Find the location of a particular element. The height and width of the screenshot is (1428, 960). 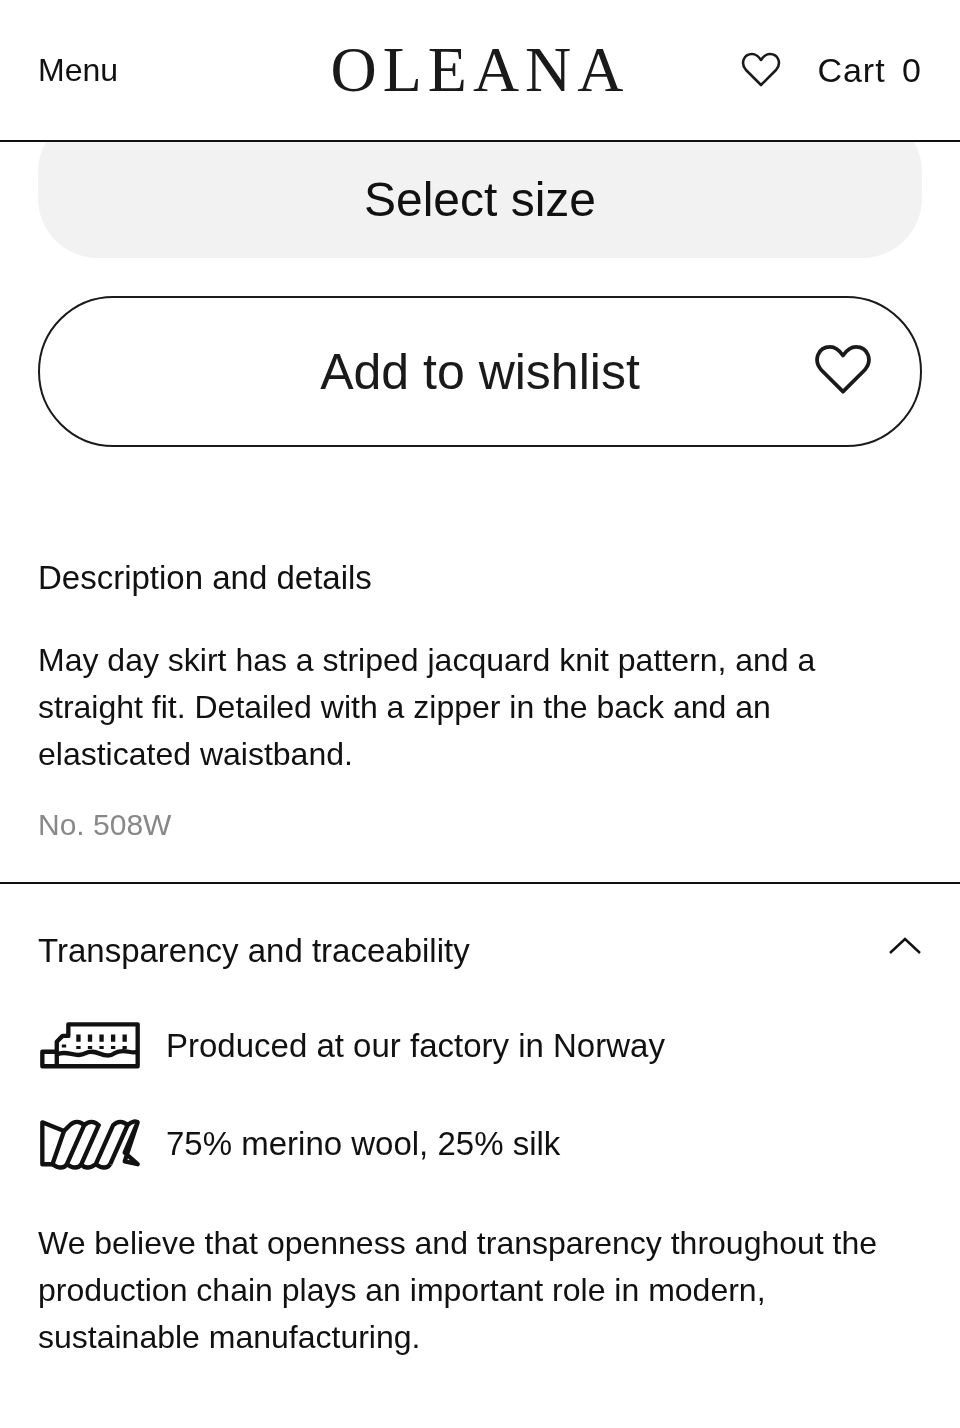

section-heading: Transparency and traceability is located at coordinates (254, 951).